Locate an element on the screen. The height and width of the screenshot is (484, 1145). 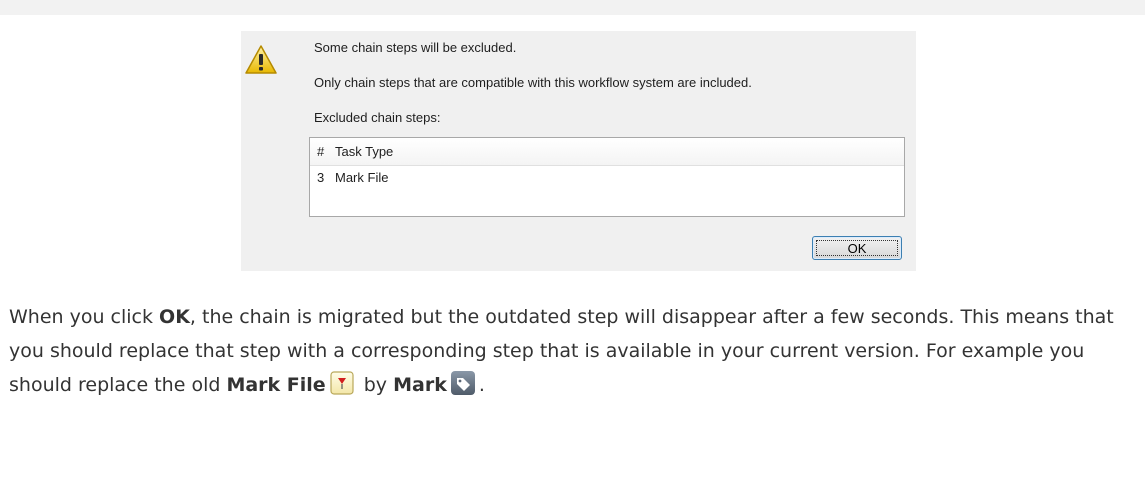
mark-file-emphasis: Mark File is located at coordinates (276, 385).